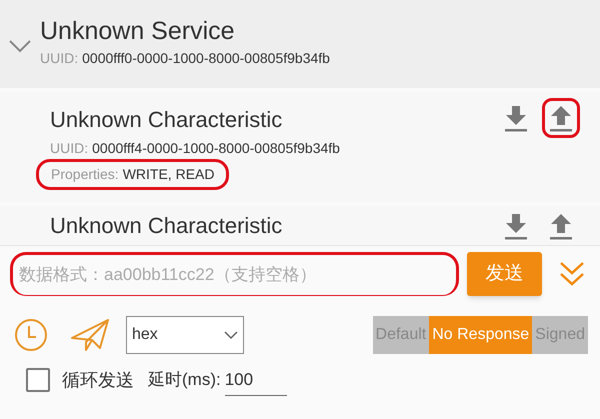 This screenshot has height=419, width=600. I want to click on caret-icon, so click(231, 335).